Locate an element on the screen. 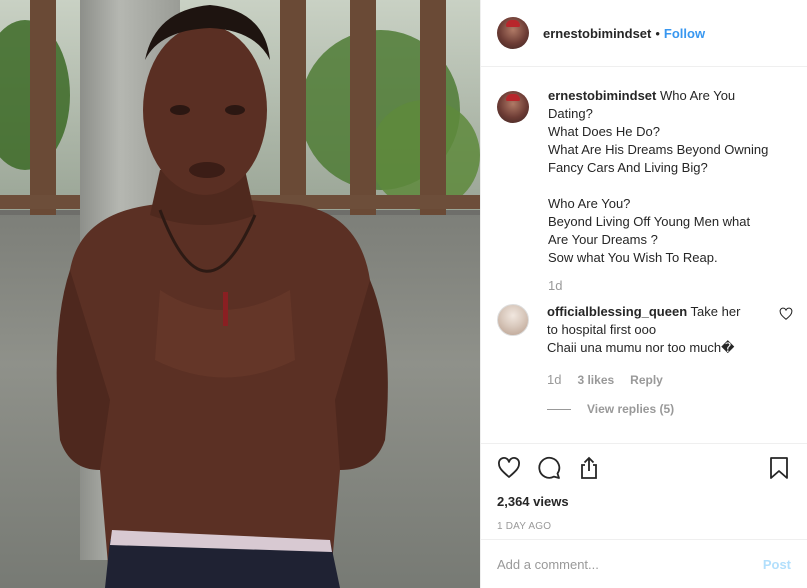  caption-author-username: ernestobimindset is located at coordinates (602, 95).